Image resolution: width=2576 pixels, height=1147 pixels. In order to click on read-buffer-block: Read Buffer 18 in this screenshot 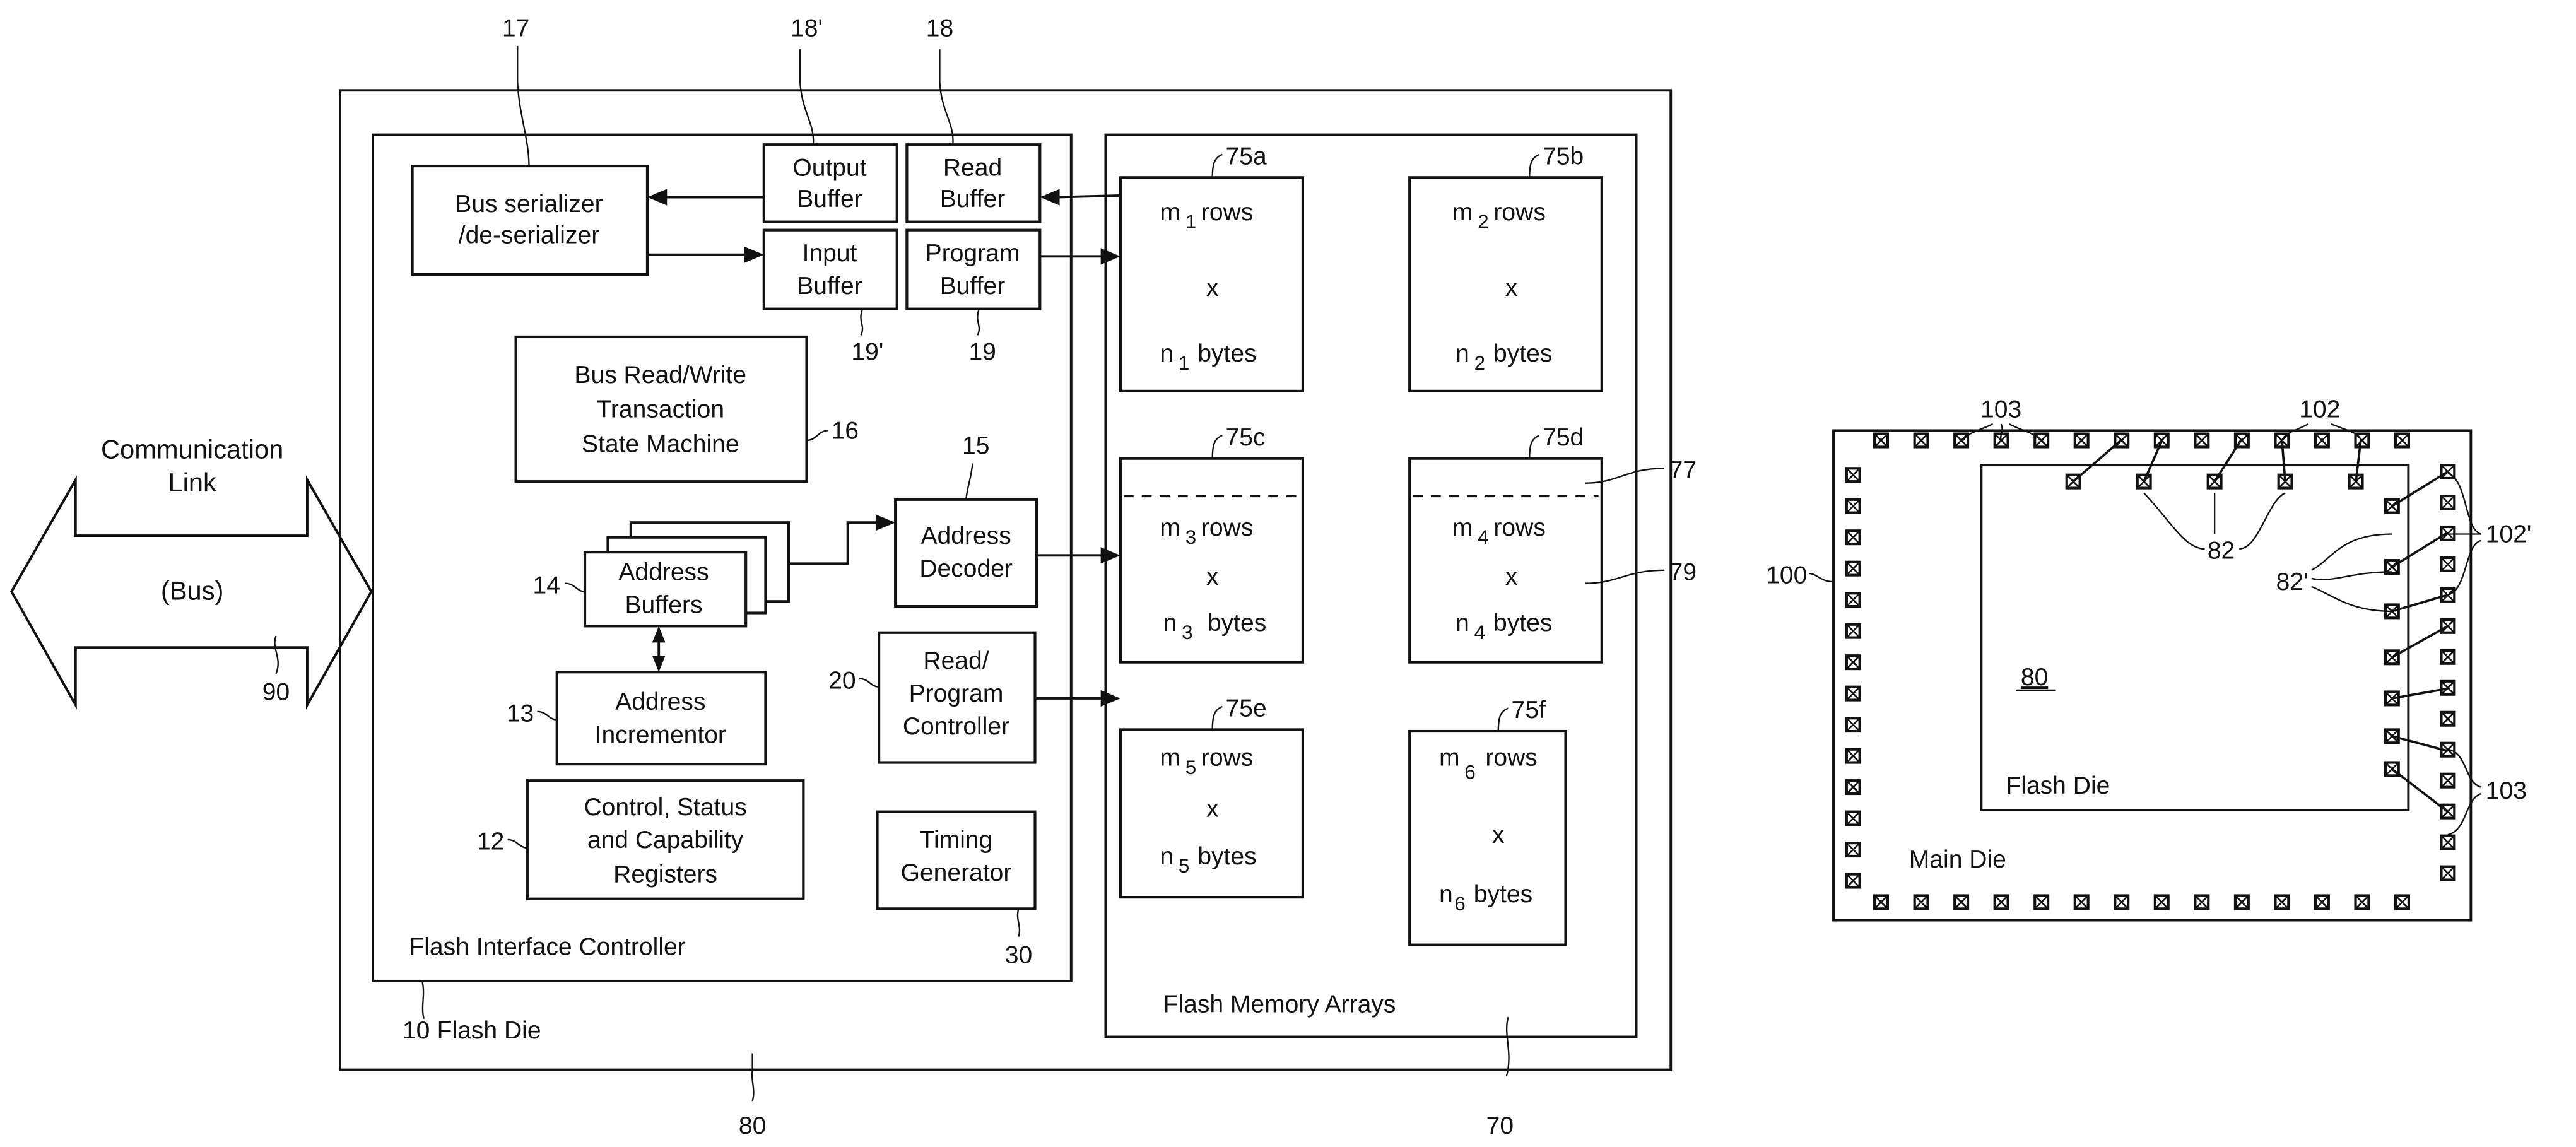, I will do `click(973, 119)`.